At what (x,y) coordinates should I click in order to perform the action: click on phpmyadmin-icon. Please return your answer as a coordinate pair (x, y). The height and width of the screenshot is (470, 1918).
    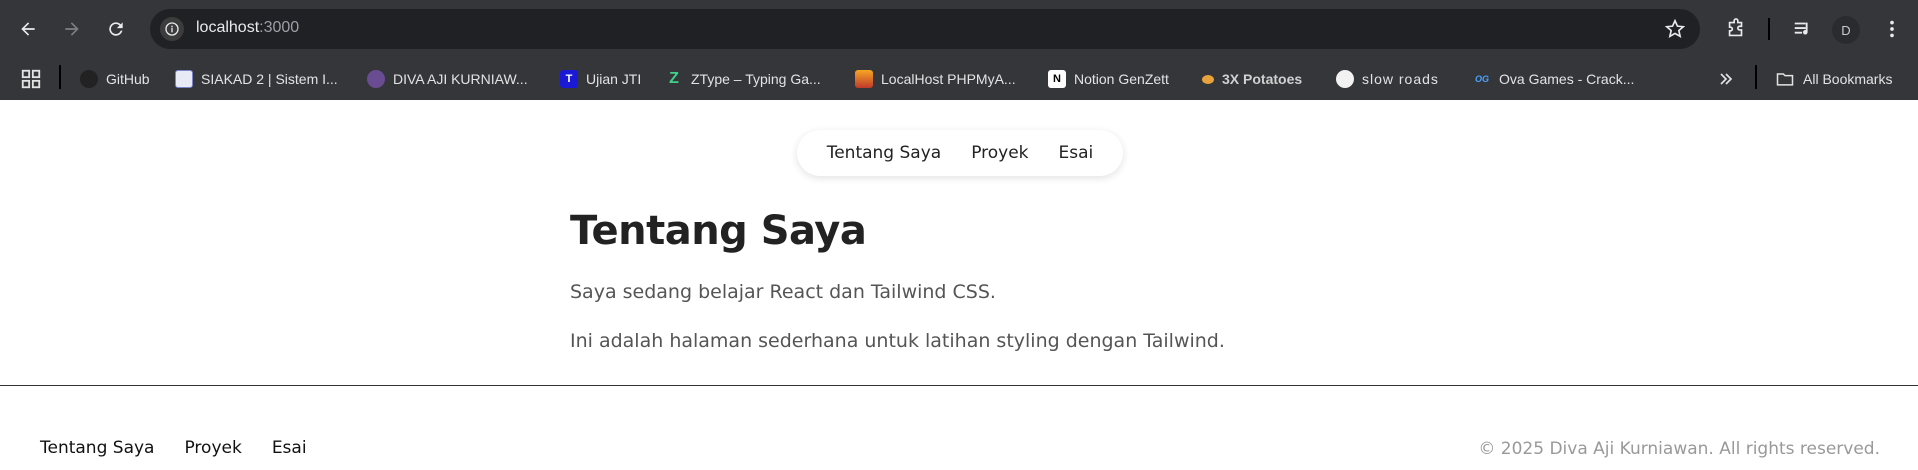
    Looking at the image, I should click on (864, 79).